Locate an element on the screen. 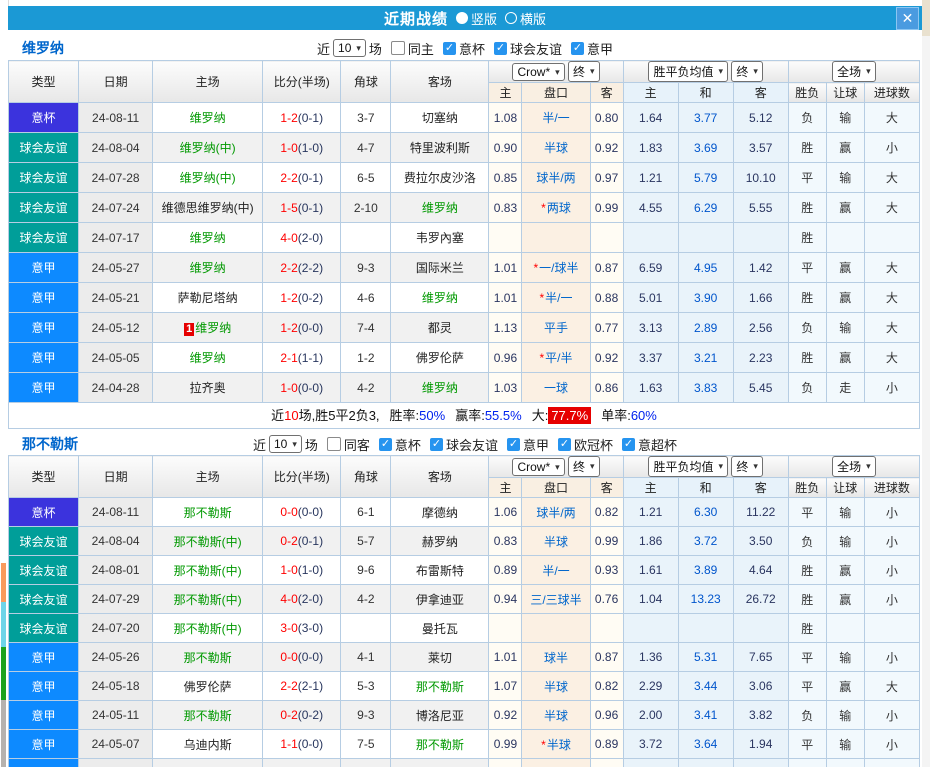 The width and height of the screenshot is (930, 767). avg-away: 1.94 is located at coordinates (760, 744).